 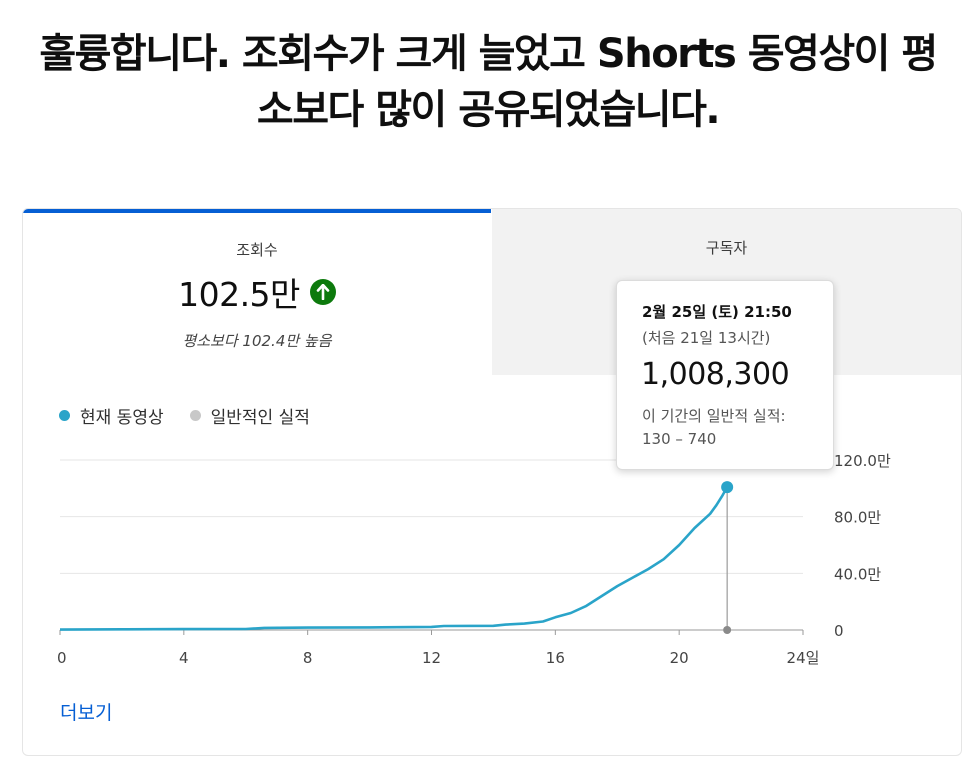 I want to click on x-tick-label: 16, so click(x=555, y=658).